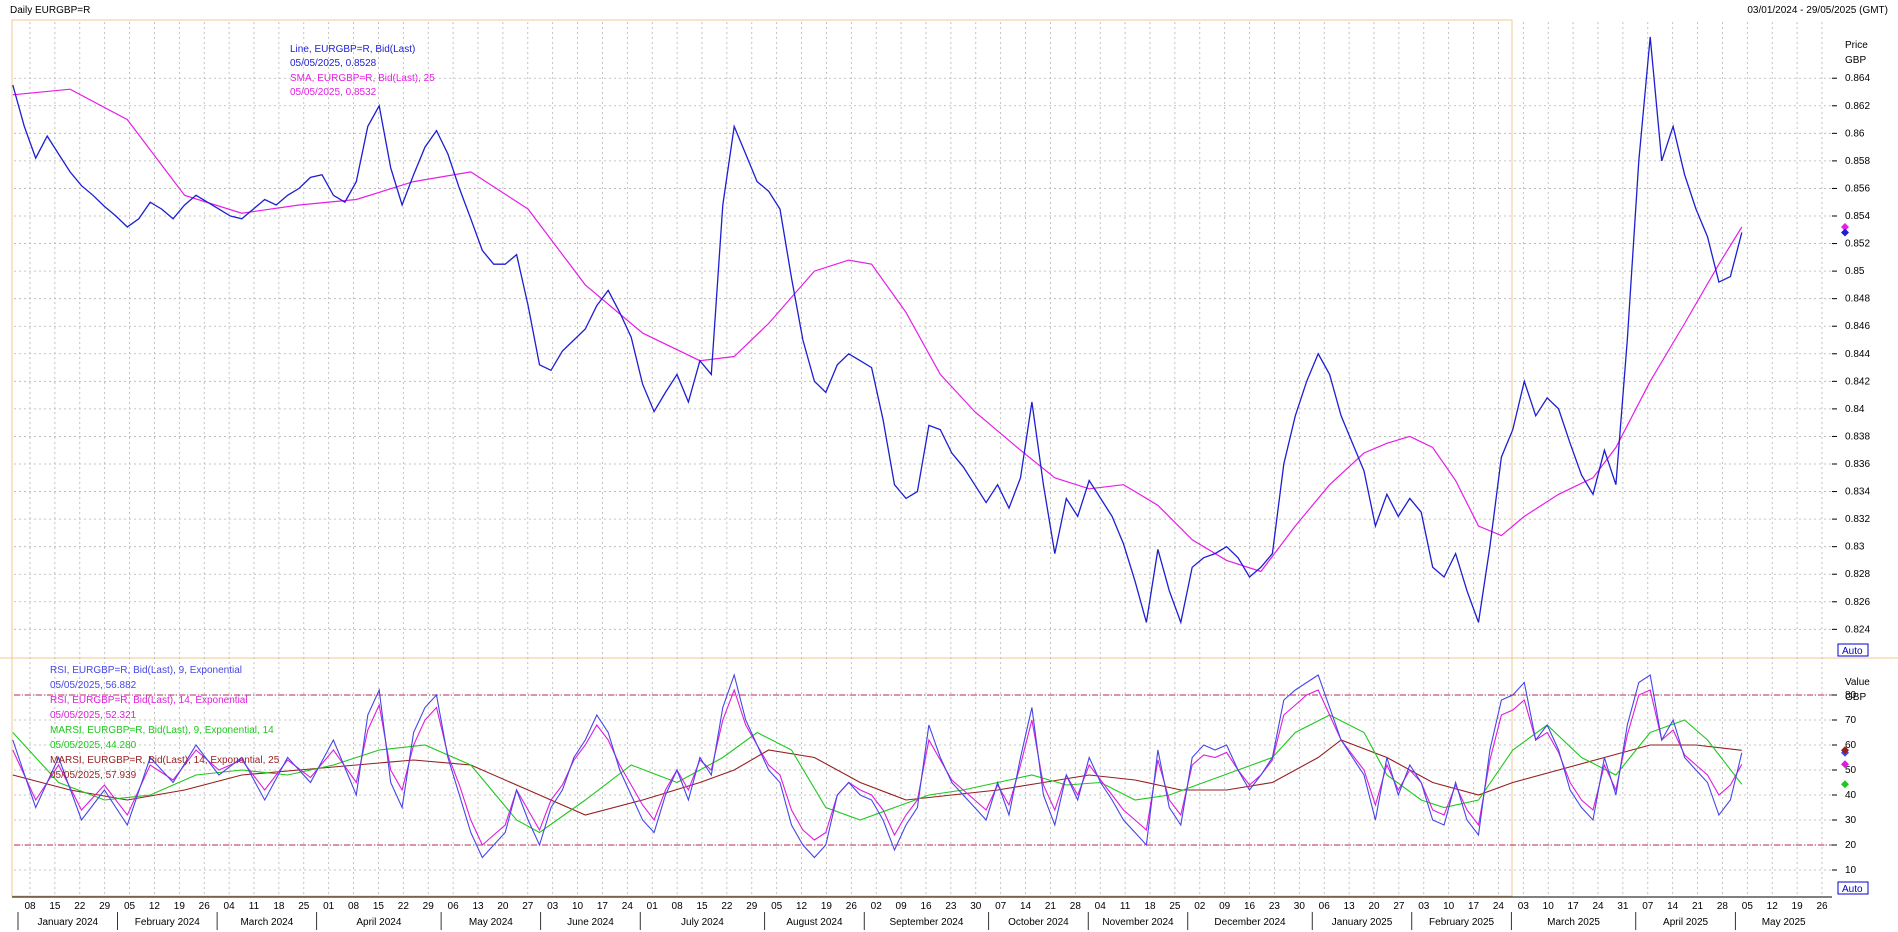  I want to click on x-month-label: May 2024, so click(491, 922).